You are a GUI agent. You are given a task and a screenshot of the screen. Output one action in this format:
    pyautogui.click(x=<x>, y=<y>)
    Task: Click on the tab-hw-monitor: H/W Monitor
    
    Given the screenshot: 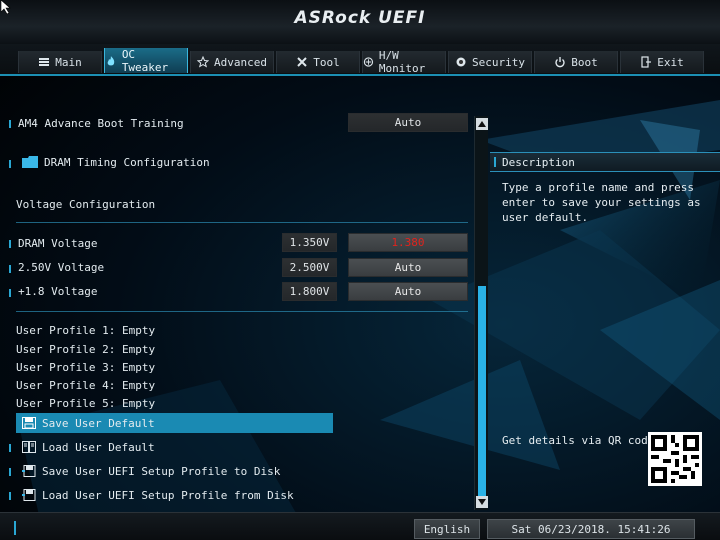 What is the action you would take?
    pyautogui.click(x=404, y=62)
    